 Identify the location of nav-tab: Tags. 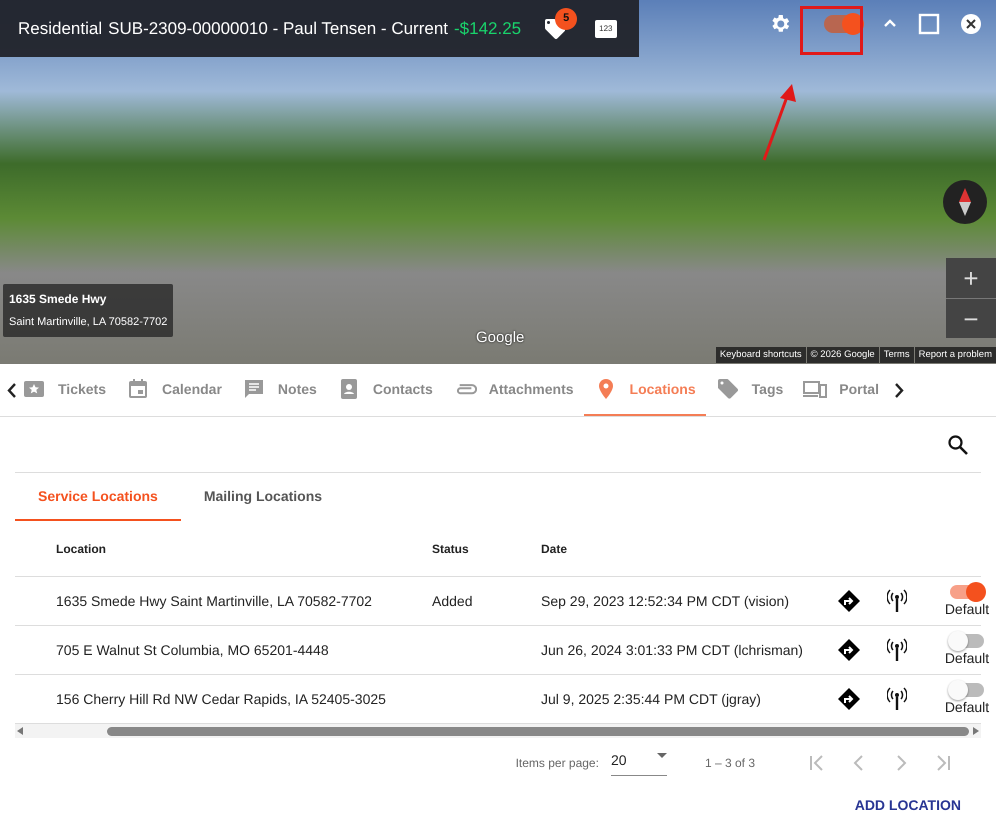
(750, 390).